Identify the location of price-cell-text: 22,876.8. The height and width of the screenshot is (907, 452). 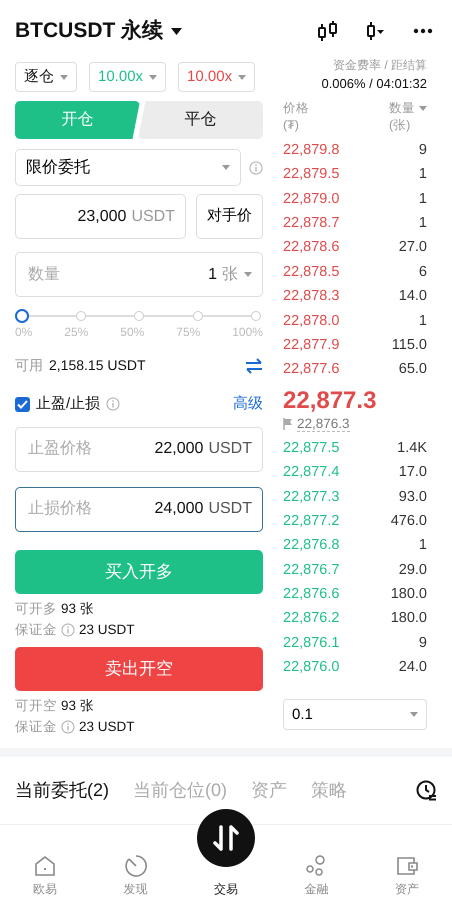
(311, 546).